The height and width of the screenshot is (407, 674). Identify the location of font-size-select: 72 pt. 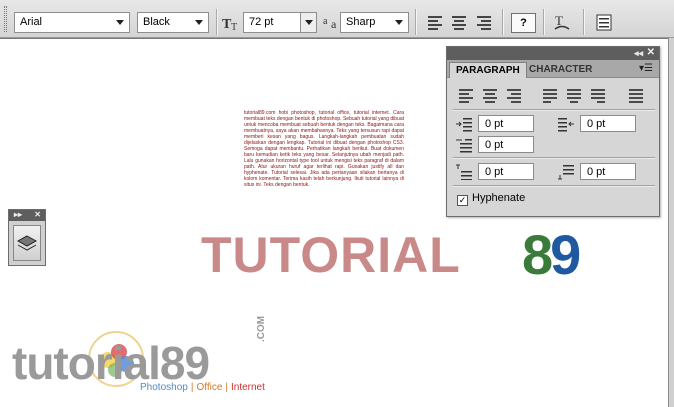
(280, 22).